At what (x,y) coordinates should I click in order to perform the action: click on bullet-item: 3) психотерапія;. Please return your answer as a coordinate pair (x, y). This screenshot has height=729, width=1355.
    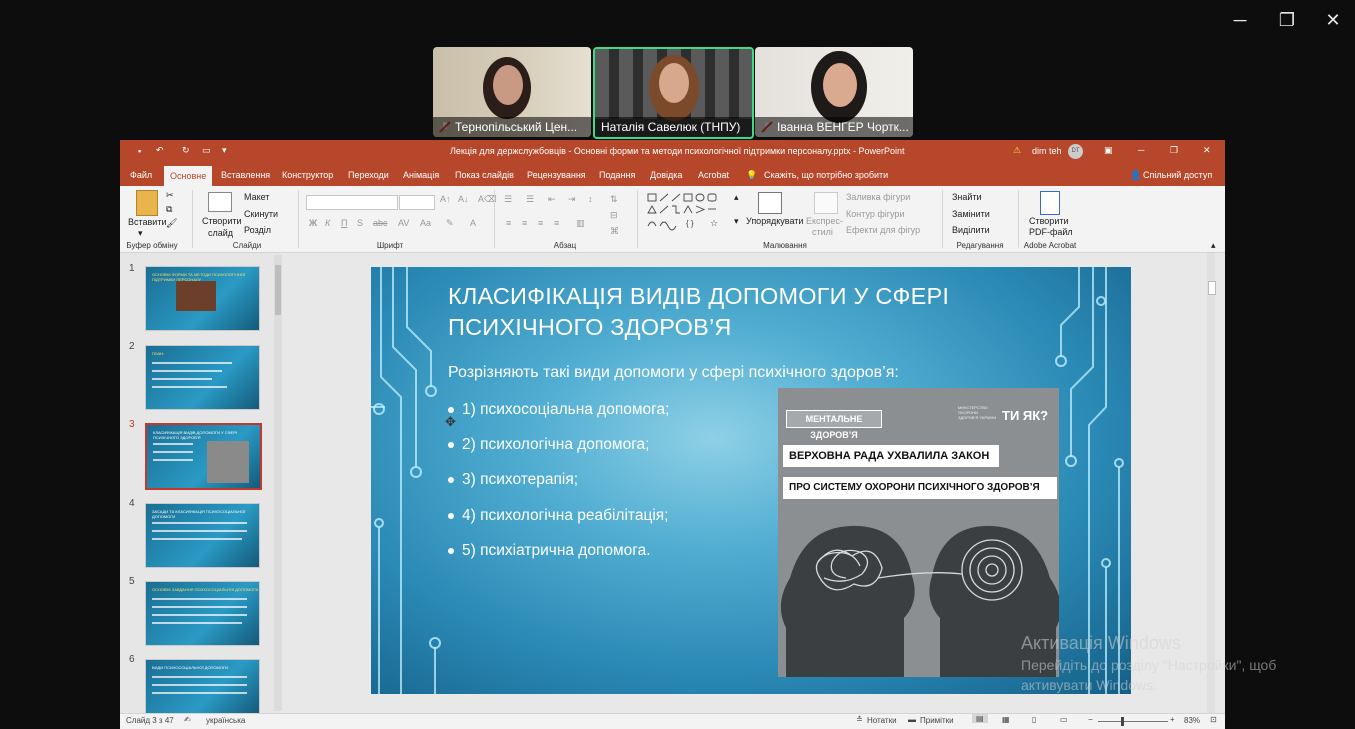
    Looking at the image, I should click on (513, 480).